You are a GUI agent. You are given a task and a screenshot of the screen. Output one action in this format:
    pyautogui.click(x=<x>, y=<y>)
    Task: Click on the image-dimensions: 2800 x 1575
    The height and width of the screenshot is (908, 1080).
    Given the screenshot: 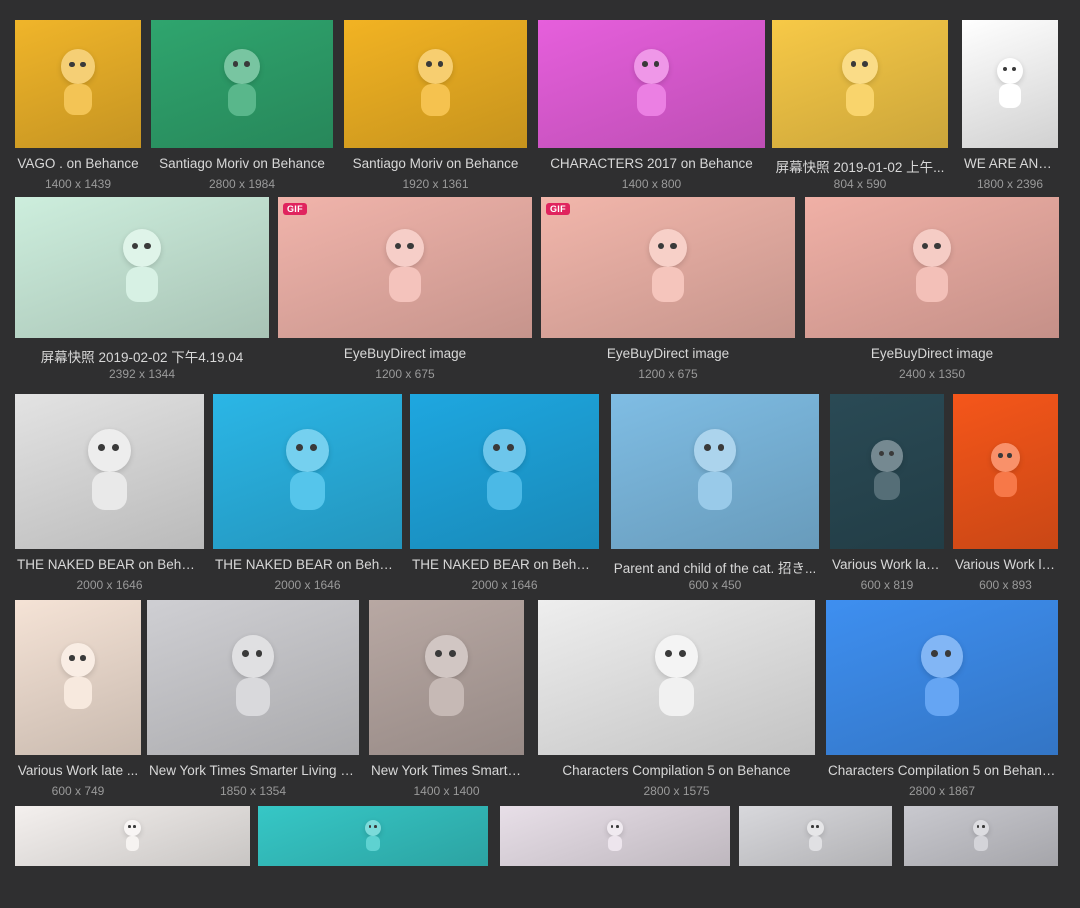 What is the action you would take?
    pyautogui.click(x=676, y=791)
    